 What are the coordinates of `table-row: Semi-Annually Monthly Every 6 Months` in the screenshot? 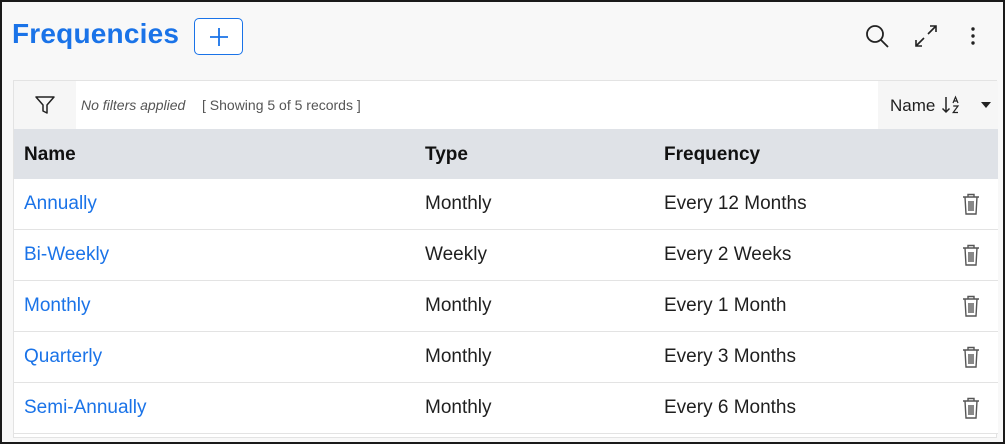 It's located at (506, 408).